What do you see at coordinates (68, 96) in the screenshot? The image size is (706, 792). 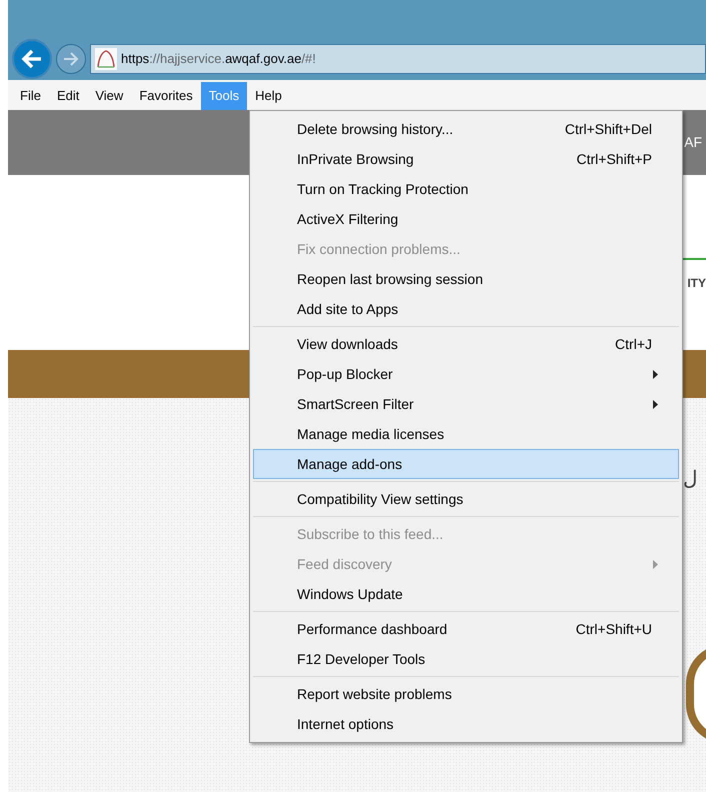 I see `menu-bar-item: Edit` at bounding box center [68, 96].